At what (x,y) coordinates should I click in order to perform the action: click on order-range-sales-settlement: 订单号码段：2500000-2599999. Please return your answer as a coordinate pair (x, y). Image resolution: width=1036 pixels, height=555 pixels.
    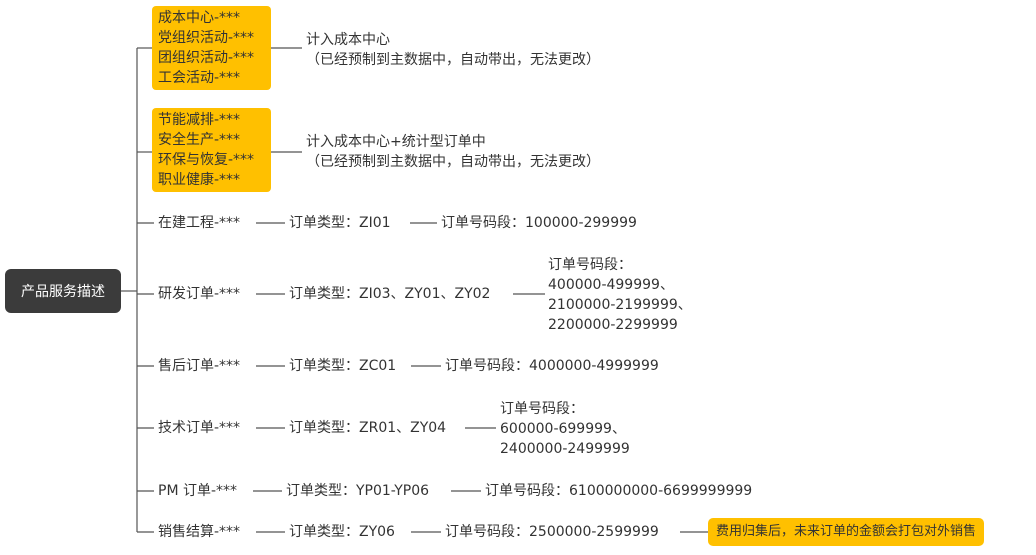
    Looking at the image, I should click on (552, 532).